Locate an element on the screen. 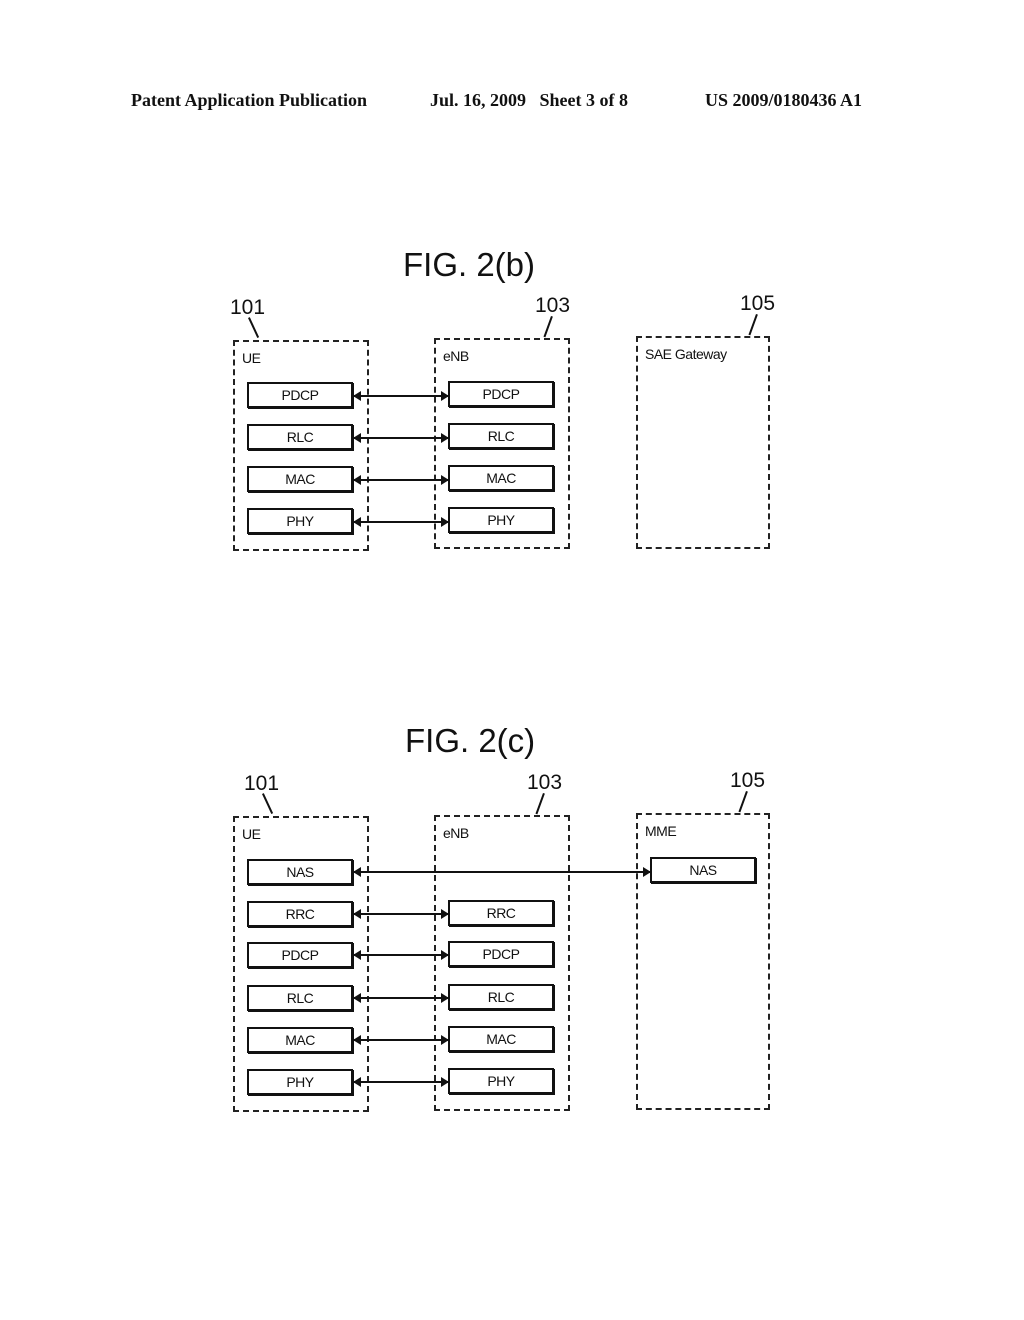 The width and height of the screenshot is (1024, 1320). ue-rrc-layer: RRC is located at coordinates (300, 914).